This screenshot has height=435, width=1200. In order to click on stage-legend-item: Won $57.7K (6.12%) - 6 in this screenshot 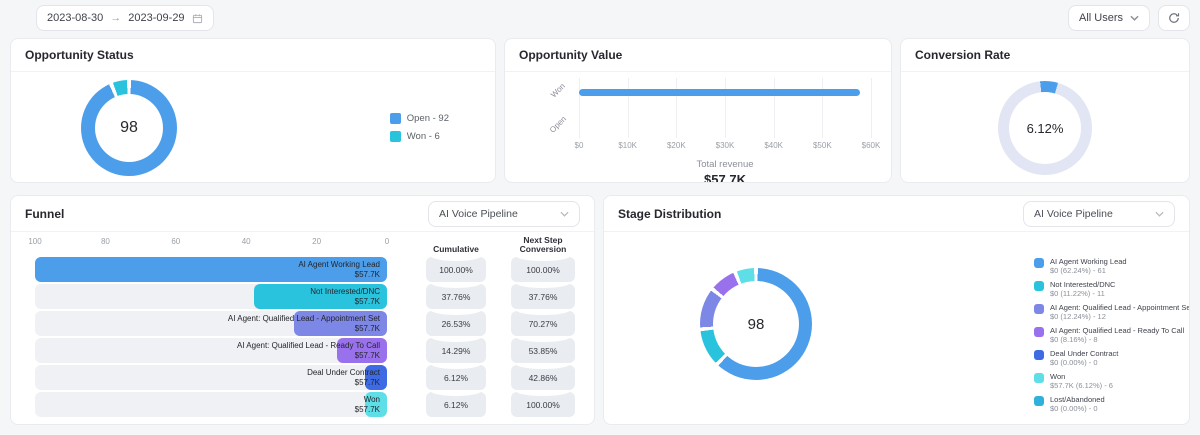, I will do `click(1111, 381)`.